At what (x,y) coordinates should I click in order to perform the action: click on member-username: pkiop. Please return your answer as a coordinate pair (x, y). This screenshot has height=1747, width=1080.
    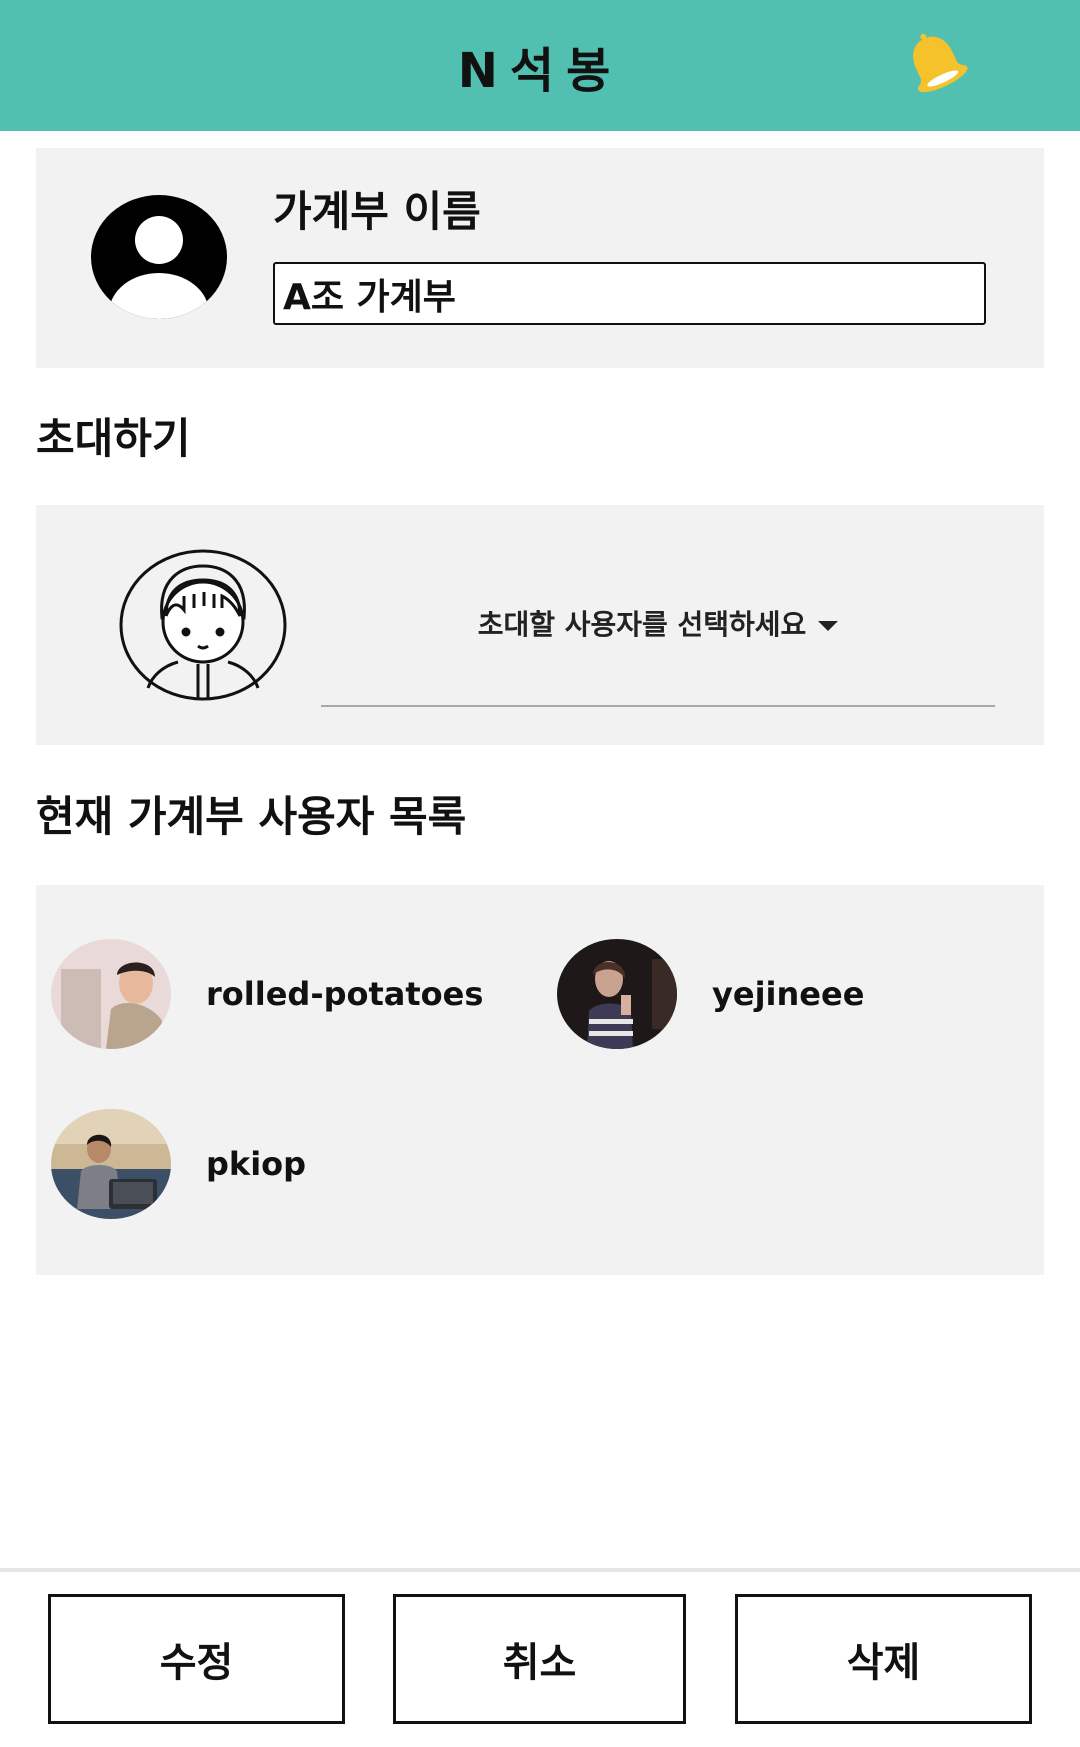
    Looking at the image, I should click on (256, 1164).